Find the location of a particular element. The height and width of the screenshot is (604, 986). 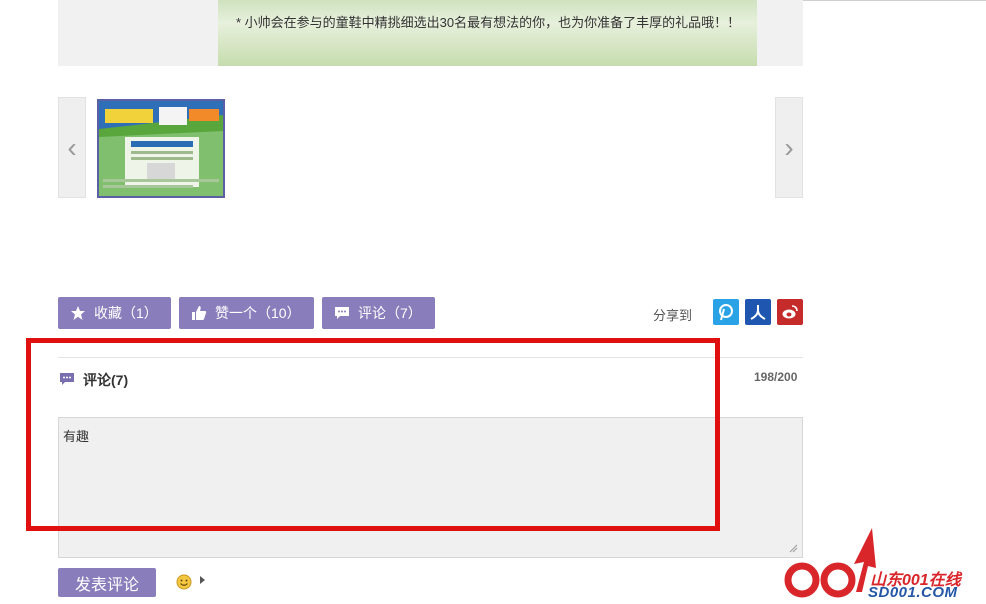

top-border-line is located at coordinates (894, 0).